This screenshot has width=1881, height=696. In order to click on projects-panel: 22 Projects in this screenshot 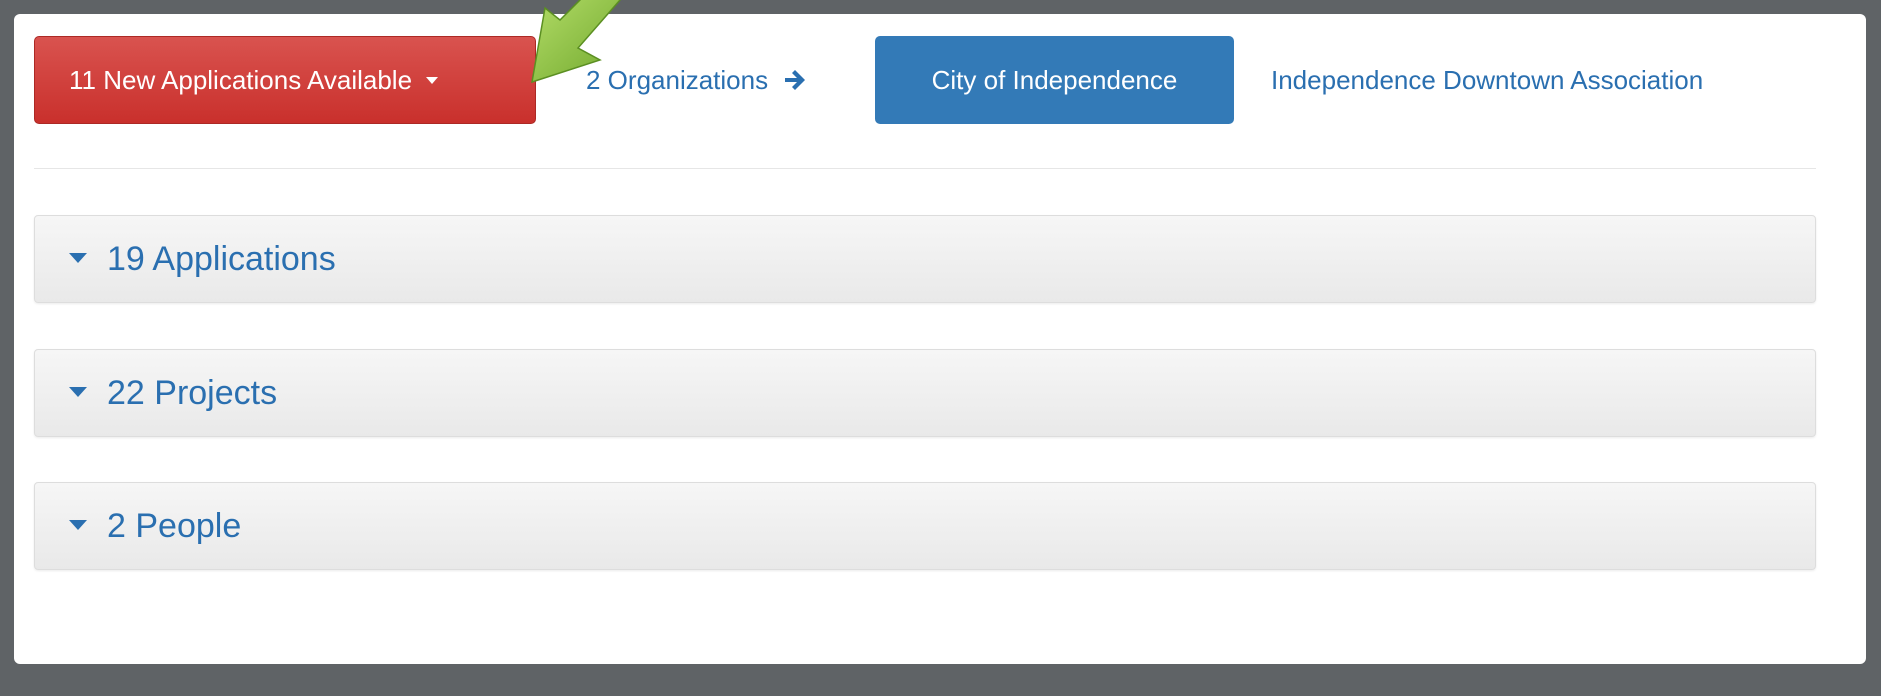, I will do `click(925, 393)`.